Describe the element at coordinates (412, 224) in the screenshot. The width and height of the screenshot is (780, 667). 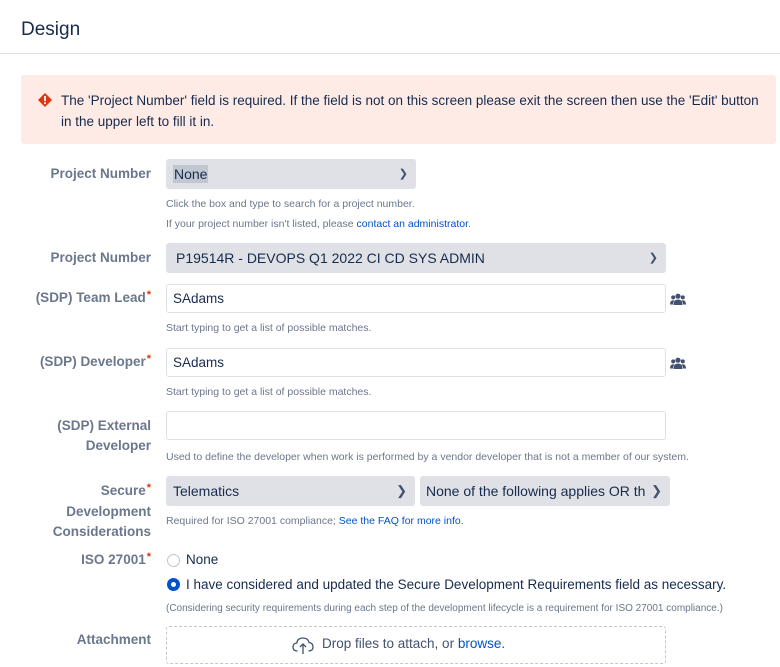
I see `contact-admin-link: contact an administrator` at that location.